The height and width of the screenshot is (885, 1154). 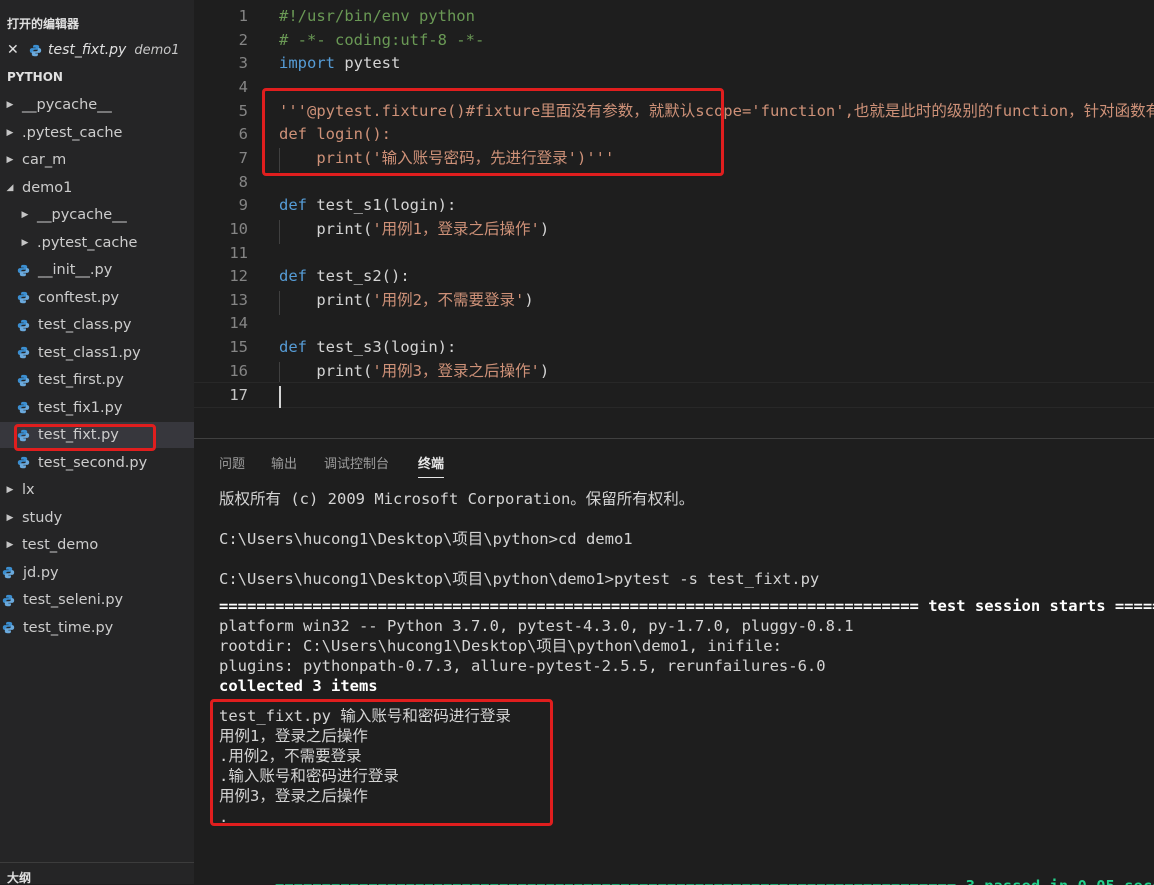 What do you see at coordinates (10, 188) in the screenshot?
I see `chevron-down-icon: ◢` at bounding box center [10, 188].